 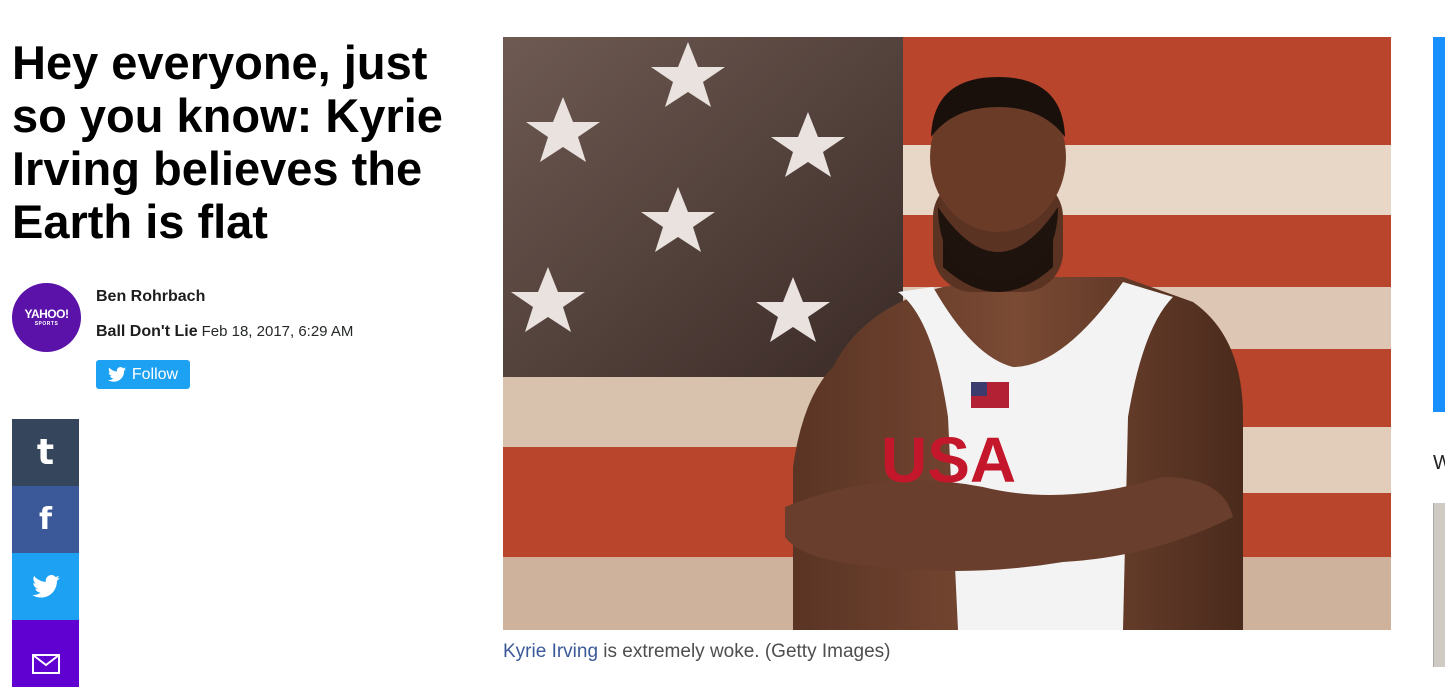 I want to click on twitter-icon, so click(x=45, y=586).